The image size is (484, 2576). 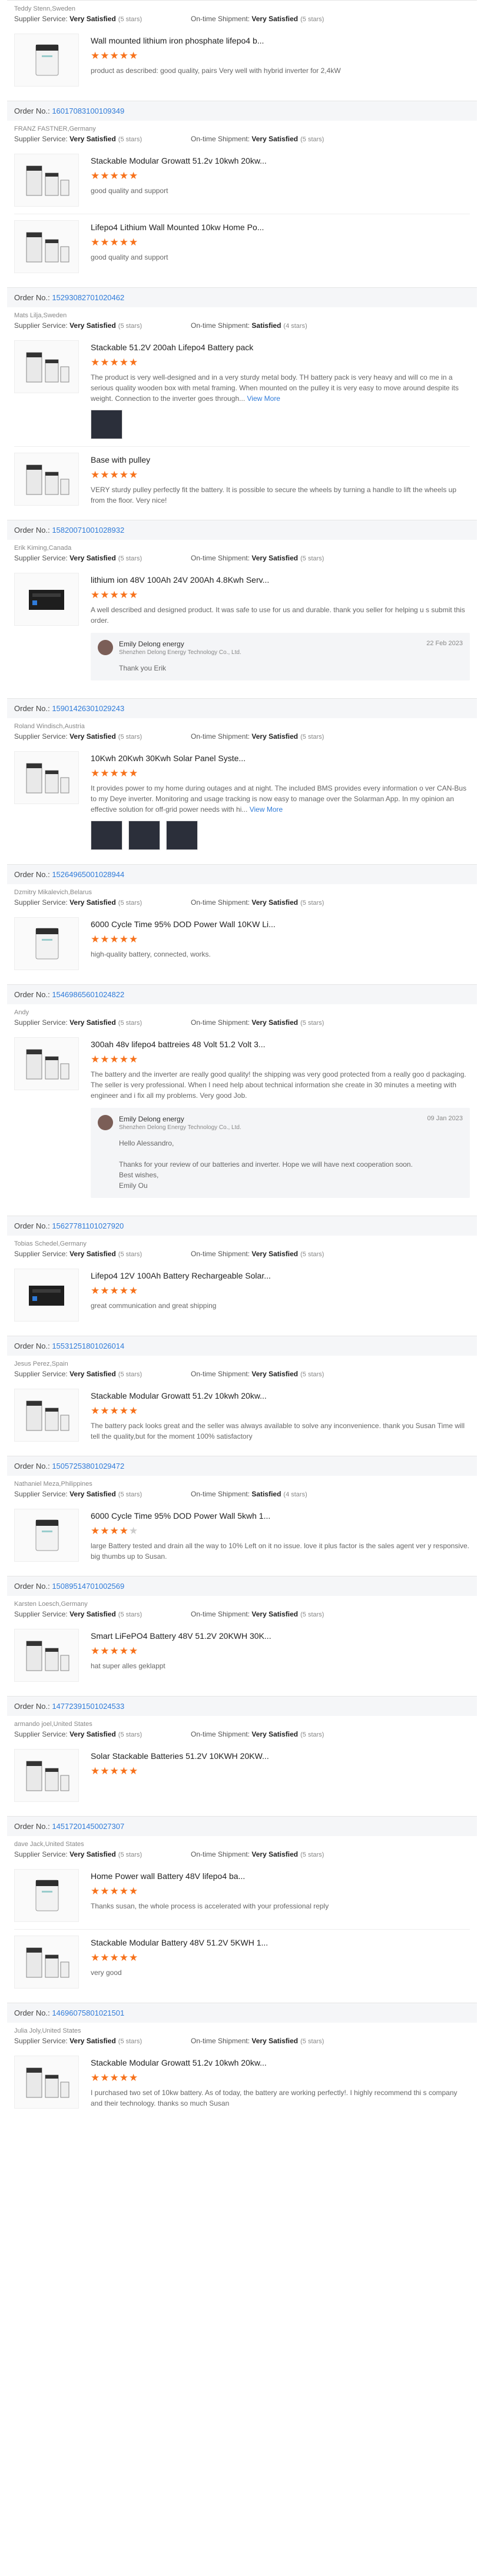 What do you see at coordinates (88, 111) in the screenshot?
I see `order-no-link: 16017083100109349` at bounding box center [88, 111].